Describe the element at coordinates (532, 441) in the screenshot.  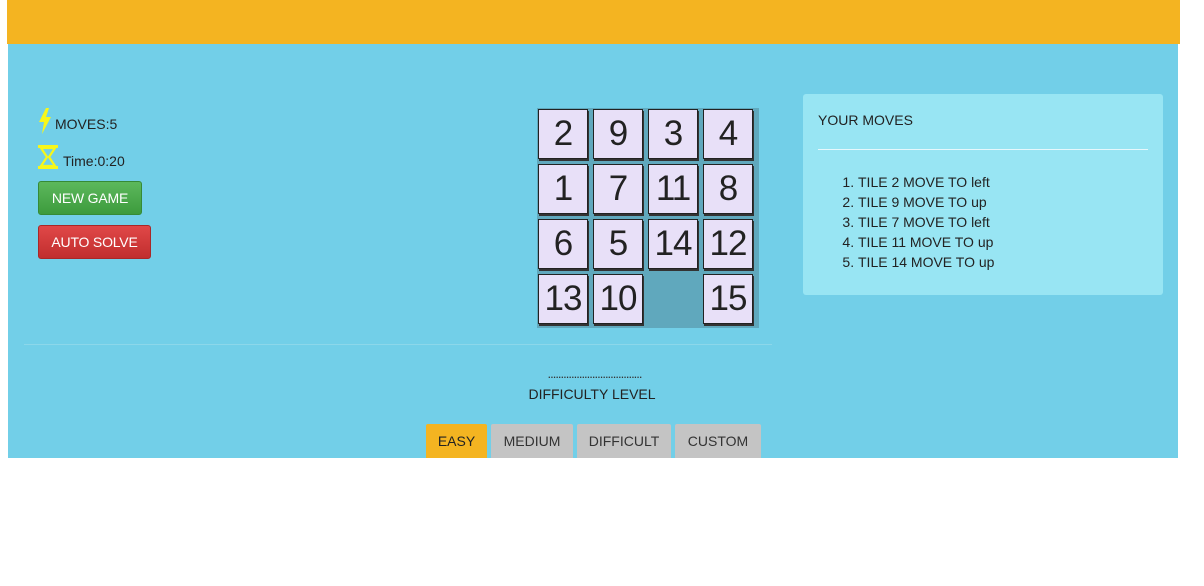
I see `level-medium-button: MEDIUM` at that location.